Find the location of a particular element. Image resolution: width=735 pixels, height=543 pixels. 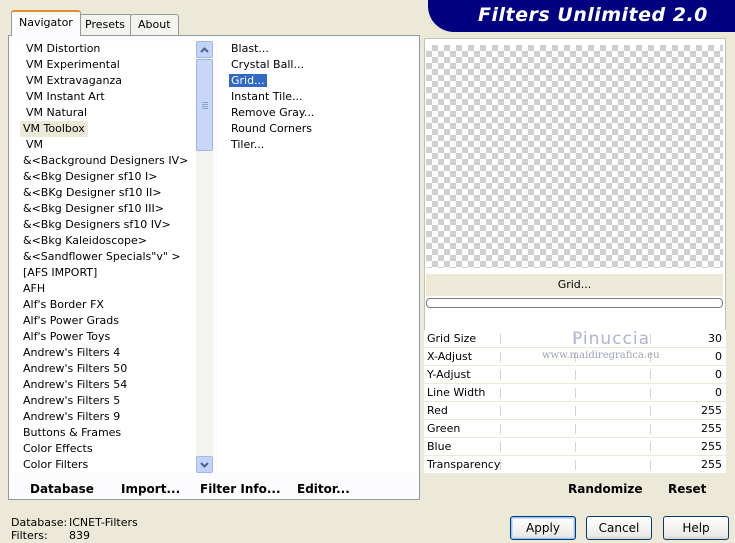

randomize-button: Randomize is located at coordinates (605, 489).